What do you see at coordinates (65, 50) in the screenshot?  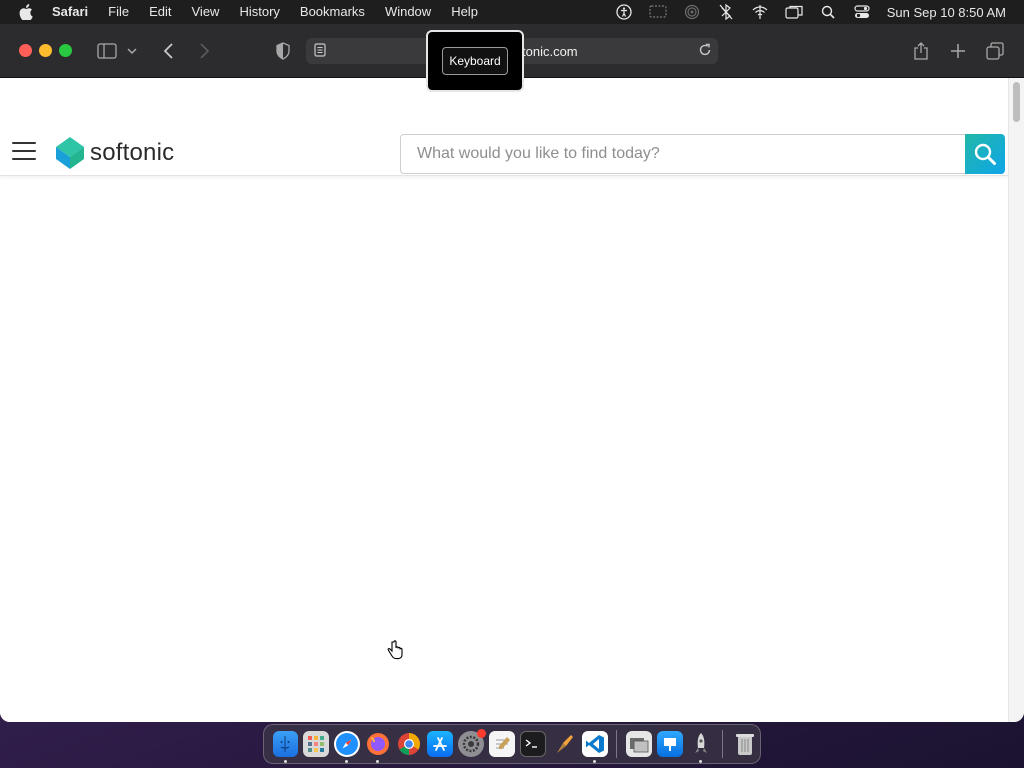 I see `maximize-window-button` at bounding box center [65, 50].